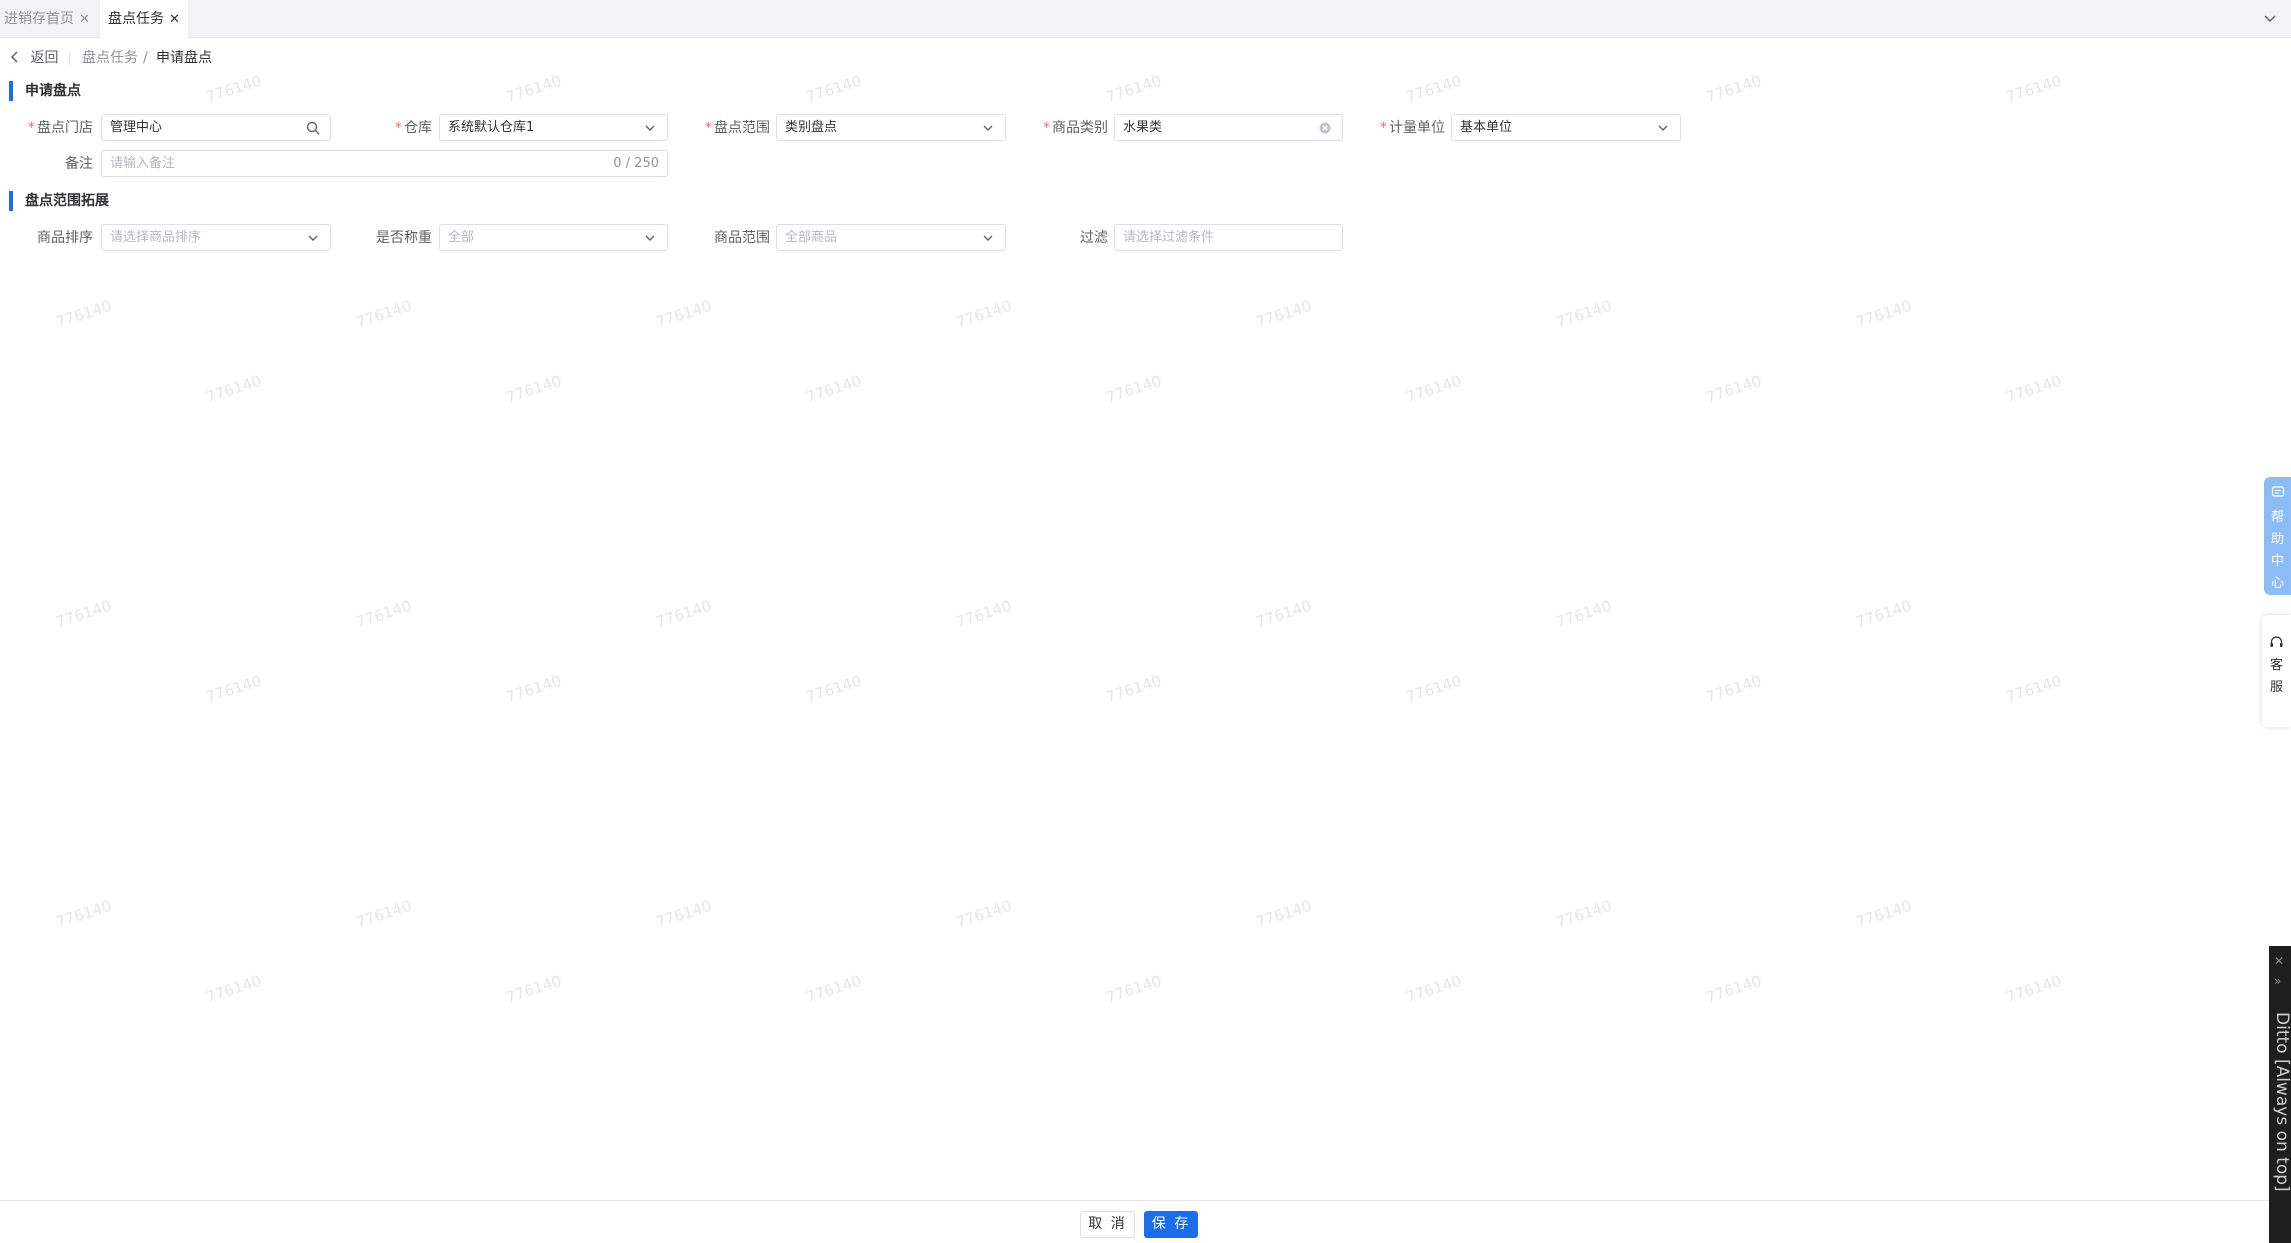 The image size is (2291, 1243). What do you see at coordinates (742, 238) in the screenshot?
I see `goods-scope-label: 商品范围` at bounding box center [742, 238].